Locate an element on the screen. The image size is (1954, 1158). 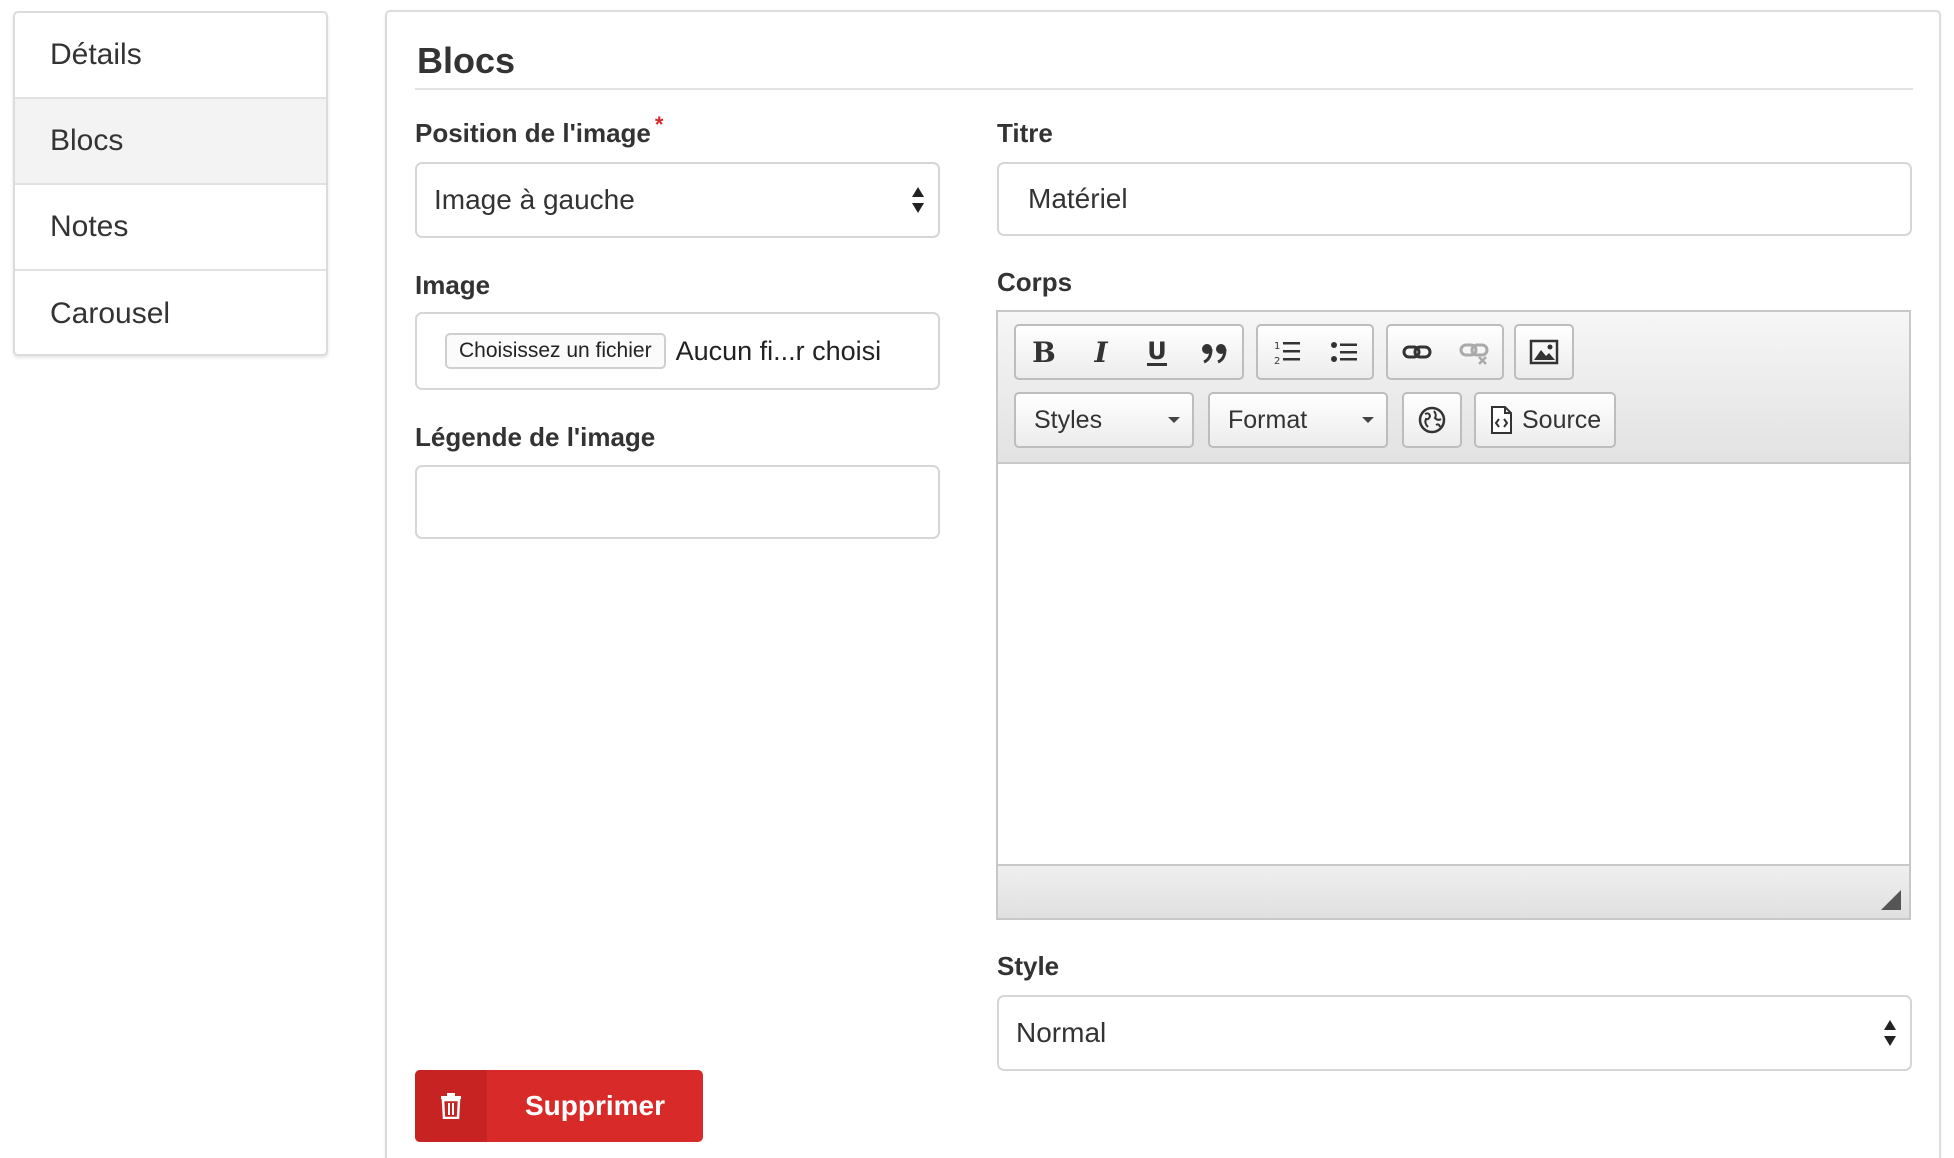
image-icon is located at coordinates (1544, 352).